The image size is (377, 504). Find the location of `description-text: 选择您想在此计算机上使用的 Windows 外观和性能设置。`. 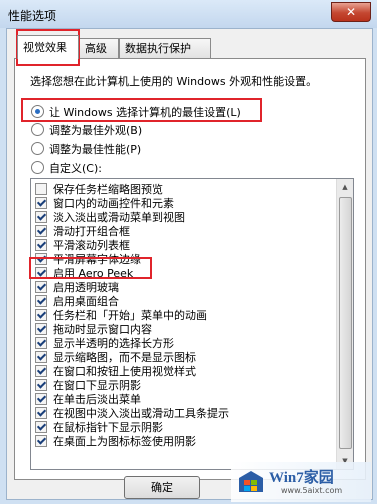

description-text: 选择您想在此计算机上使用的 Windows 外观和性能设置。 is located at coordinates (174, 81).